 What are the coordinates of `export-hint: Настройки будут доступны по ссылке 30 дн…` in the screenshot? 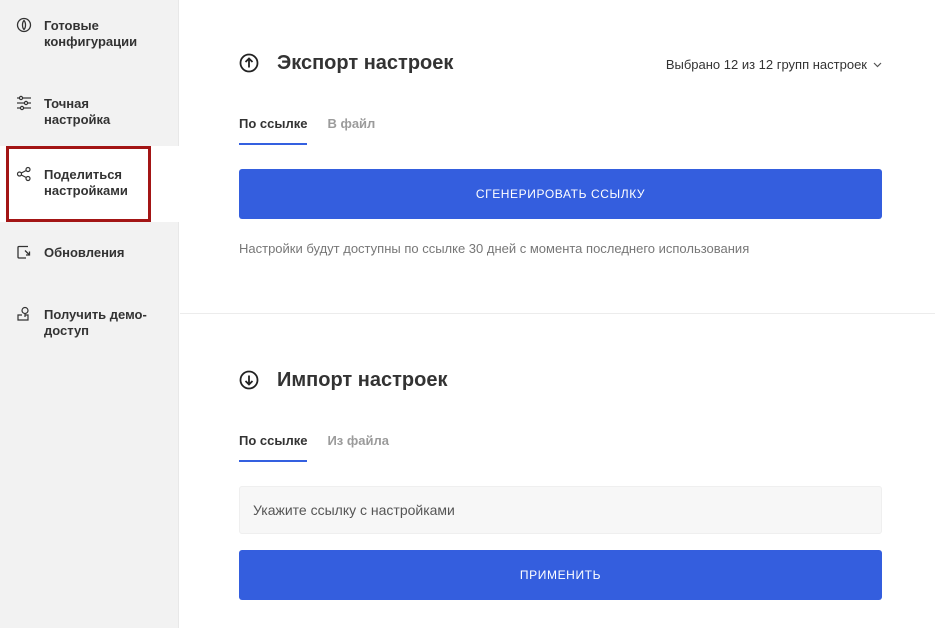 It's located at (494, 248).